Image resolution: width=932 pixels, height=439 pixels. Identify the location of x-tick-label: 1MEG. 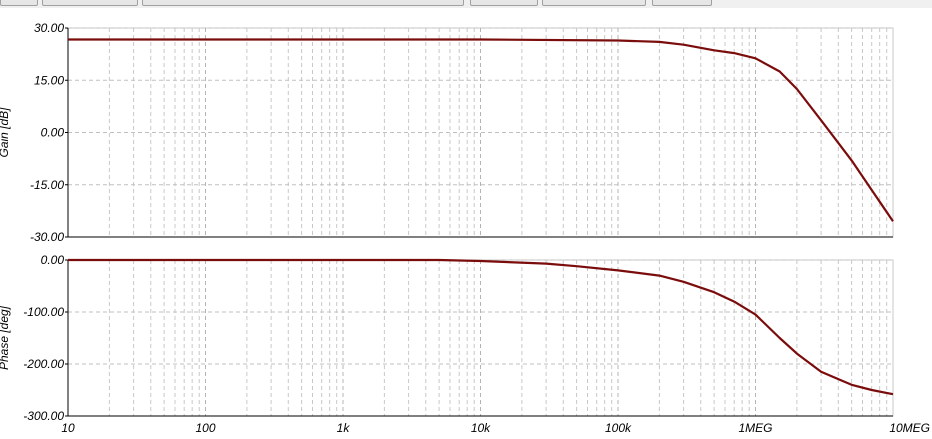
(755, 428).